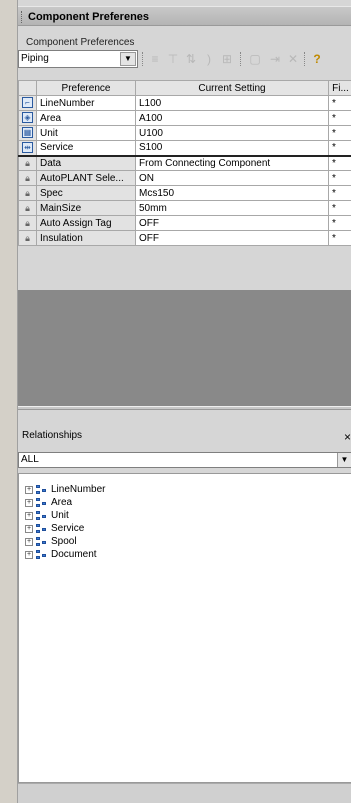 This screenshot has width=351, height=803. What do you see at coordinates (232, 208) in the screenshot?
I see `row-value: 50mm` at bounding box center [232, 208].